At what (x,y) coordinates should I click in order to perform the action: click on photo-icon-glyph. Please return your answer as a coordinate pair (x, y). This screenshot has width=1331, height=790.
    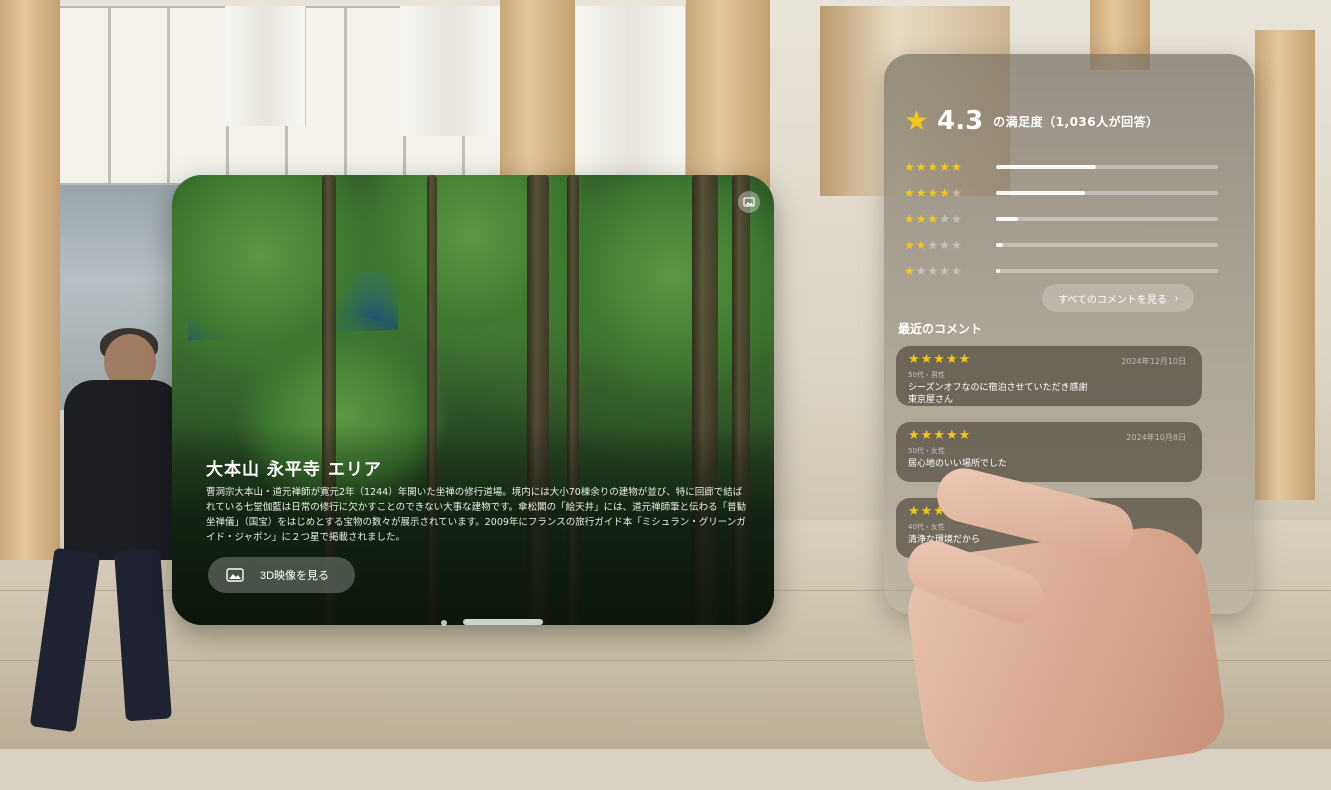
    Looking at the image, I should click on (749, 202).